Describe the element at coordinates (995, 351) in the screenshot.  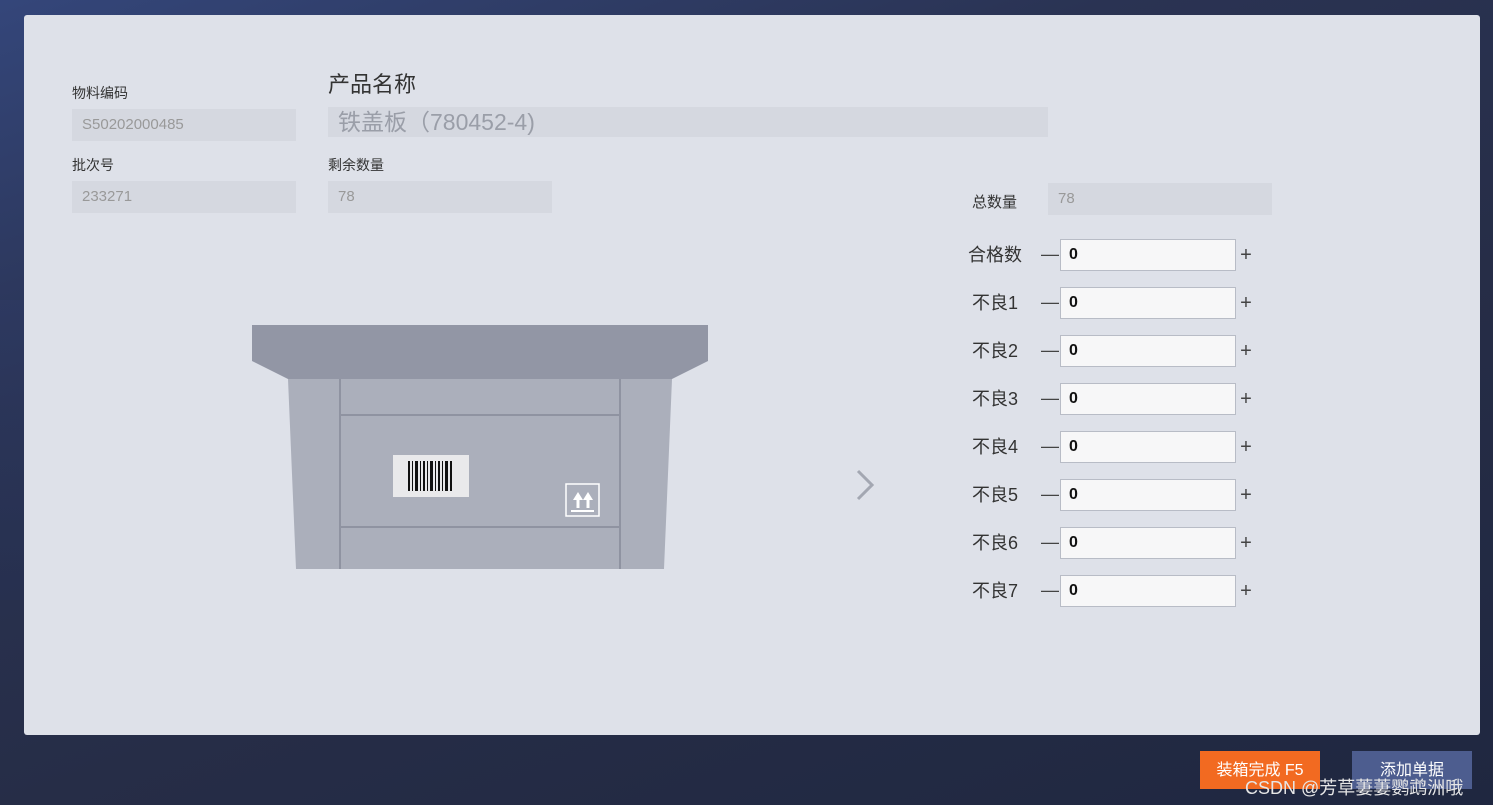
I see `count-label: 不良2` at that location.